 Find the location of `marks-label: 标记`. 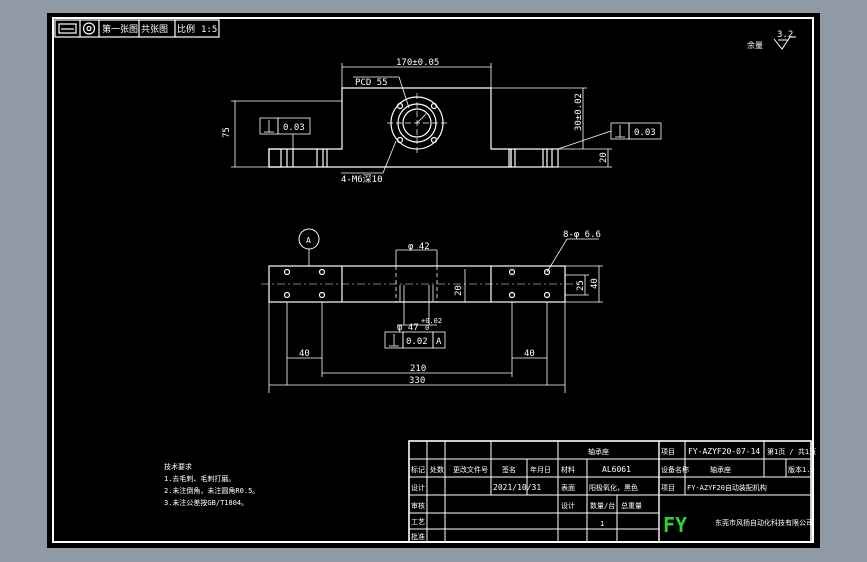

marks-label: 标记 is located at coordinates (418, 469).